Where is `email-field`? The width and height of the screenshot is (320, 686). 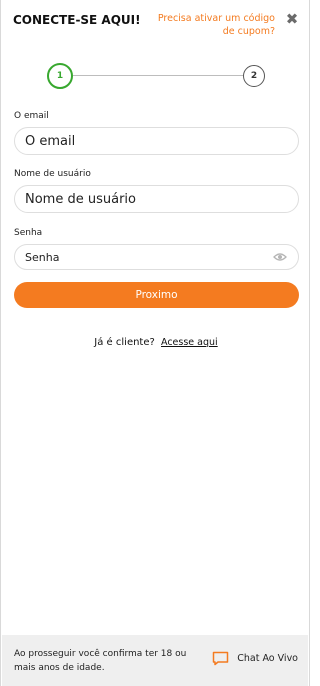 email-field is located at coordinates (156, 141).